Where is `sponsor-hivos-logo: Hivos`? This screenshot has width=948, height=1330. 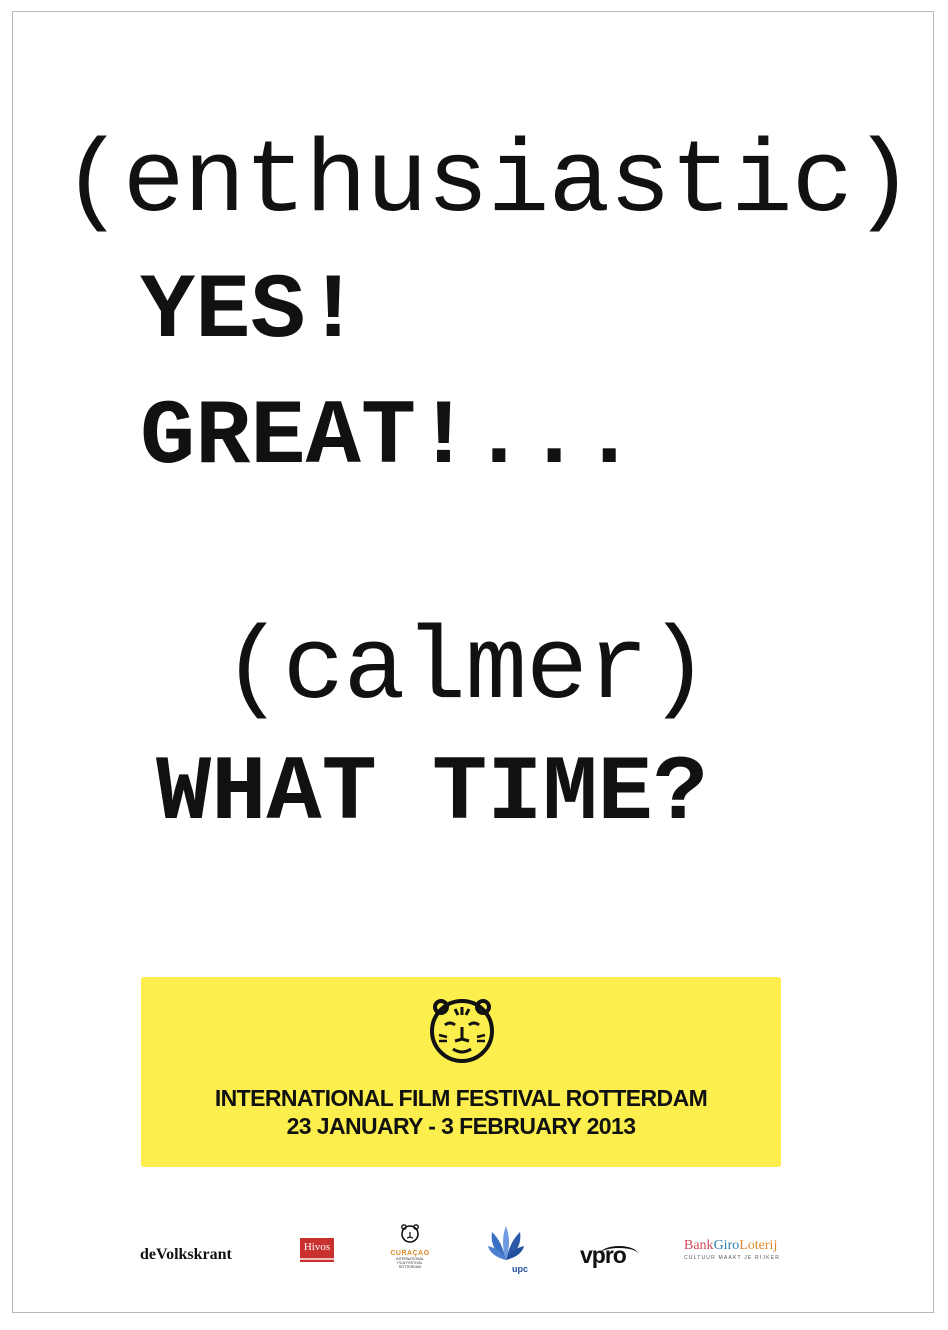 sponsor-hivos-logo: Hivos is located at coordinates (317, 1250).